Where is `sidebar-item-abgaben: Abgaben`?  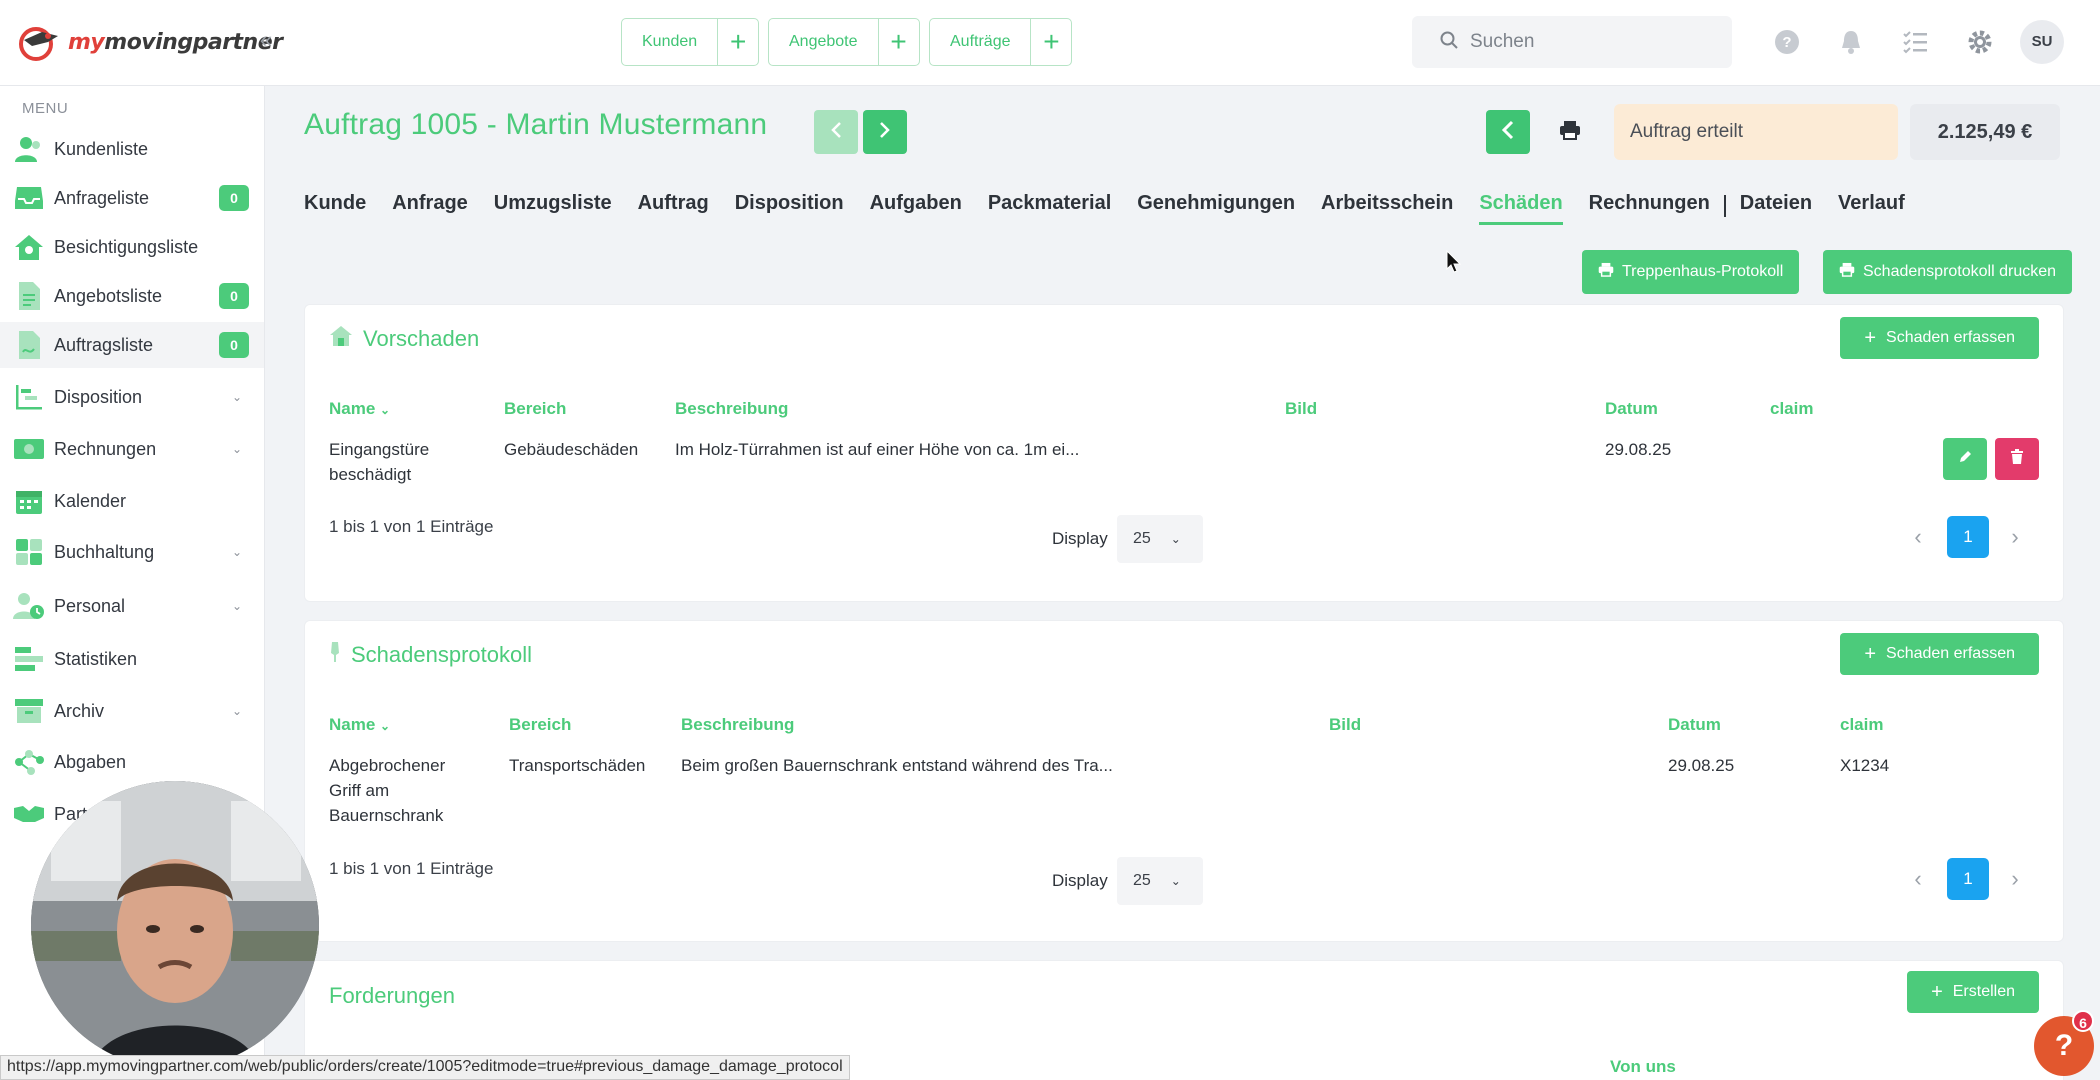 sidebar-item-abgaben: Abgaben is located at coordinates (132, 762).